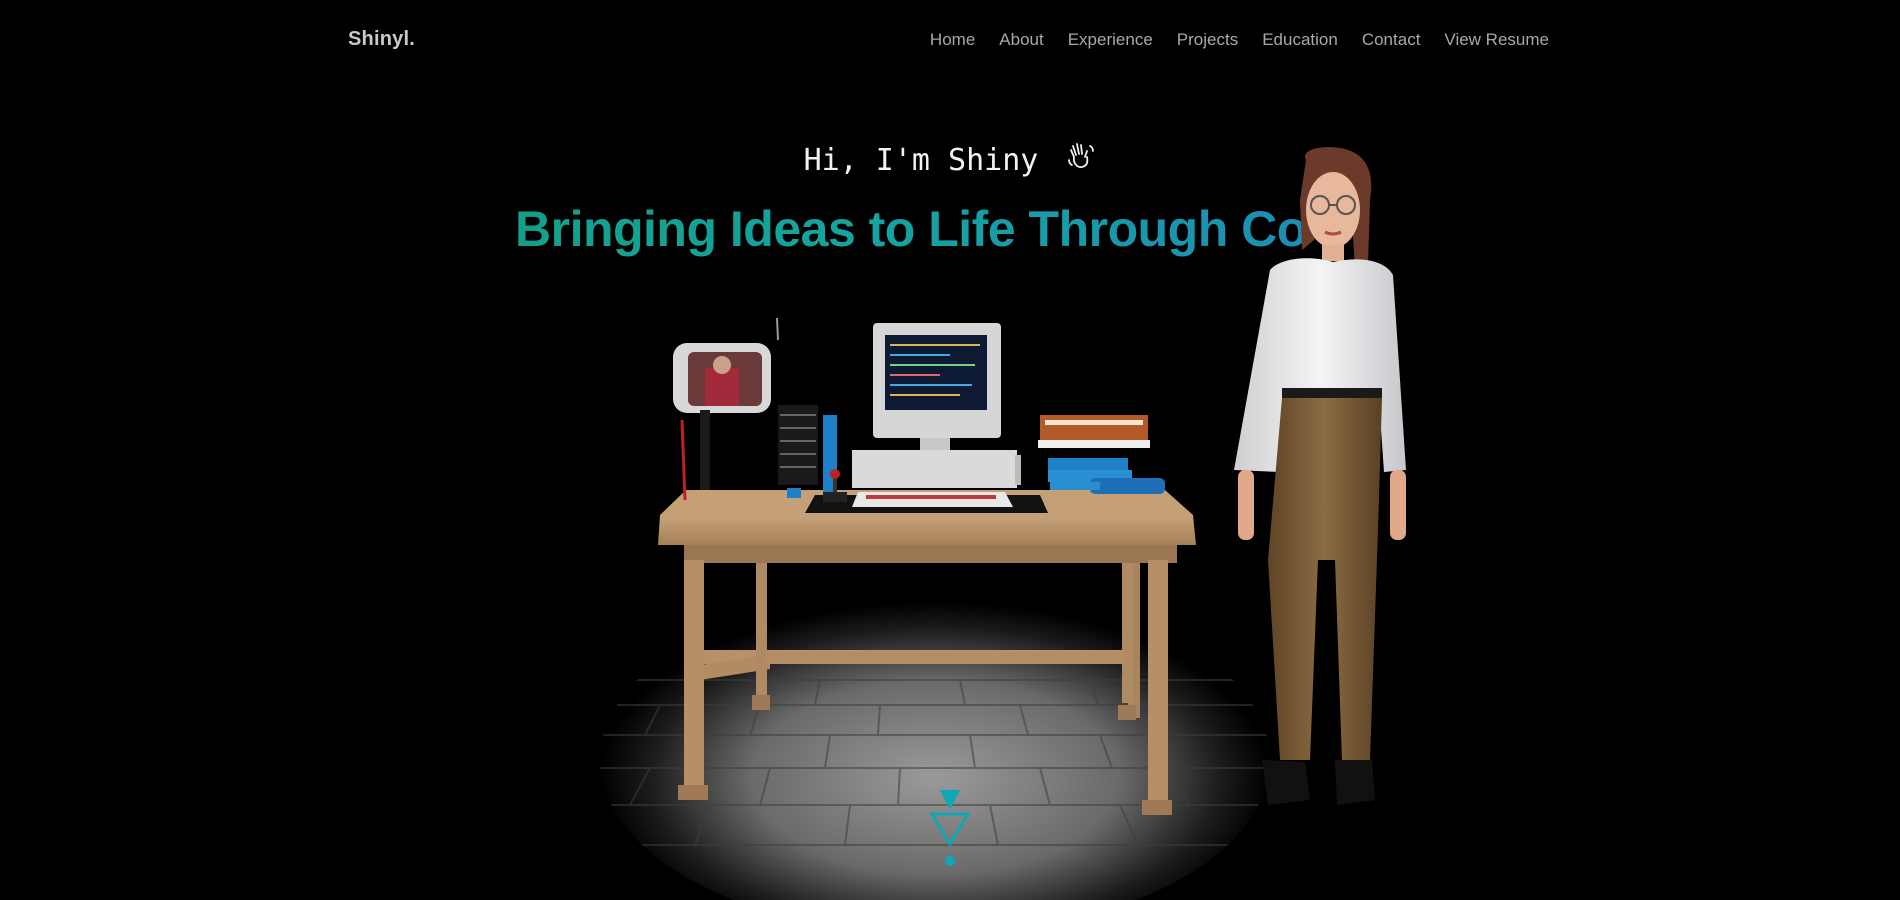 The width and height of the screenshot is (1900, 900). What do you see at coordinates (1320, 476) in the screenshot?
I see `avatar-character` at bounding box center [1320, 476].